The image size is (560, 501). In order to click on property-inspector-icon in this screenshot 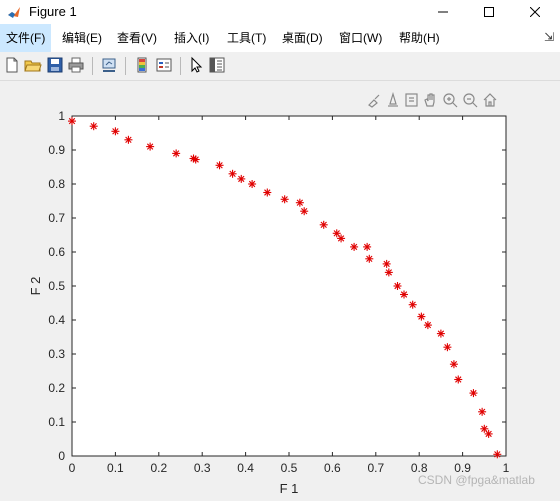, I will do `click(217, 65)`.